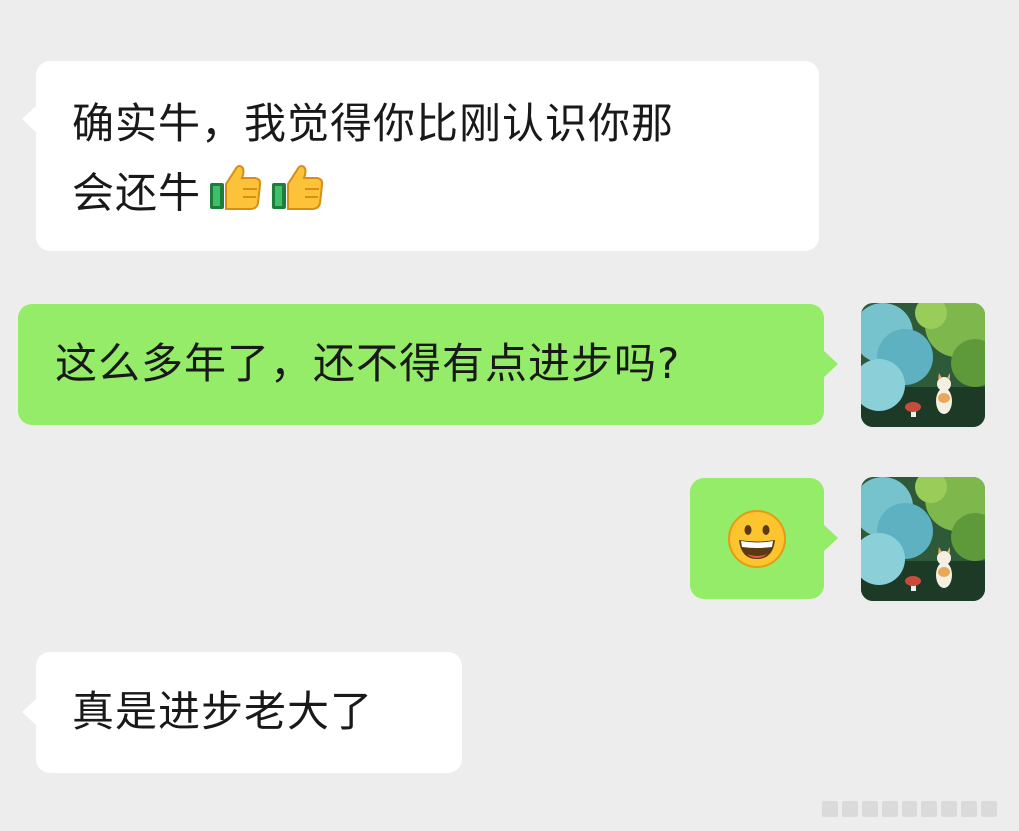 Image resolution: width=1019 pixels, height=831 pixels. What do you see at coordinates (757, 539) in the screenshot?
I see `grinning-face-icon` at bounding box center [757, 539].